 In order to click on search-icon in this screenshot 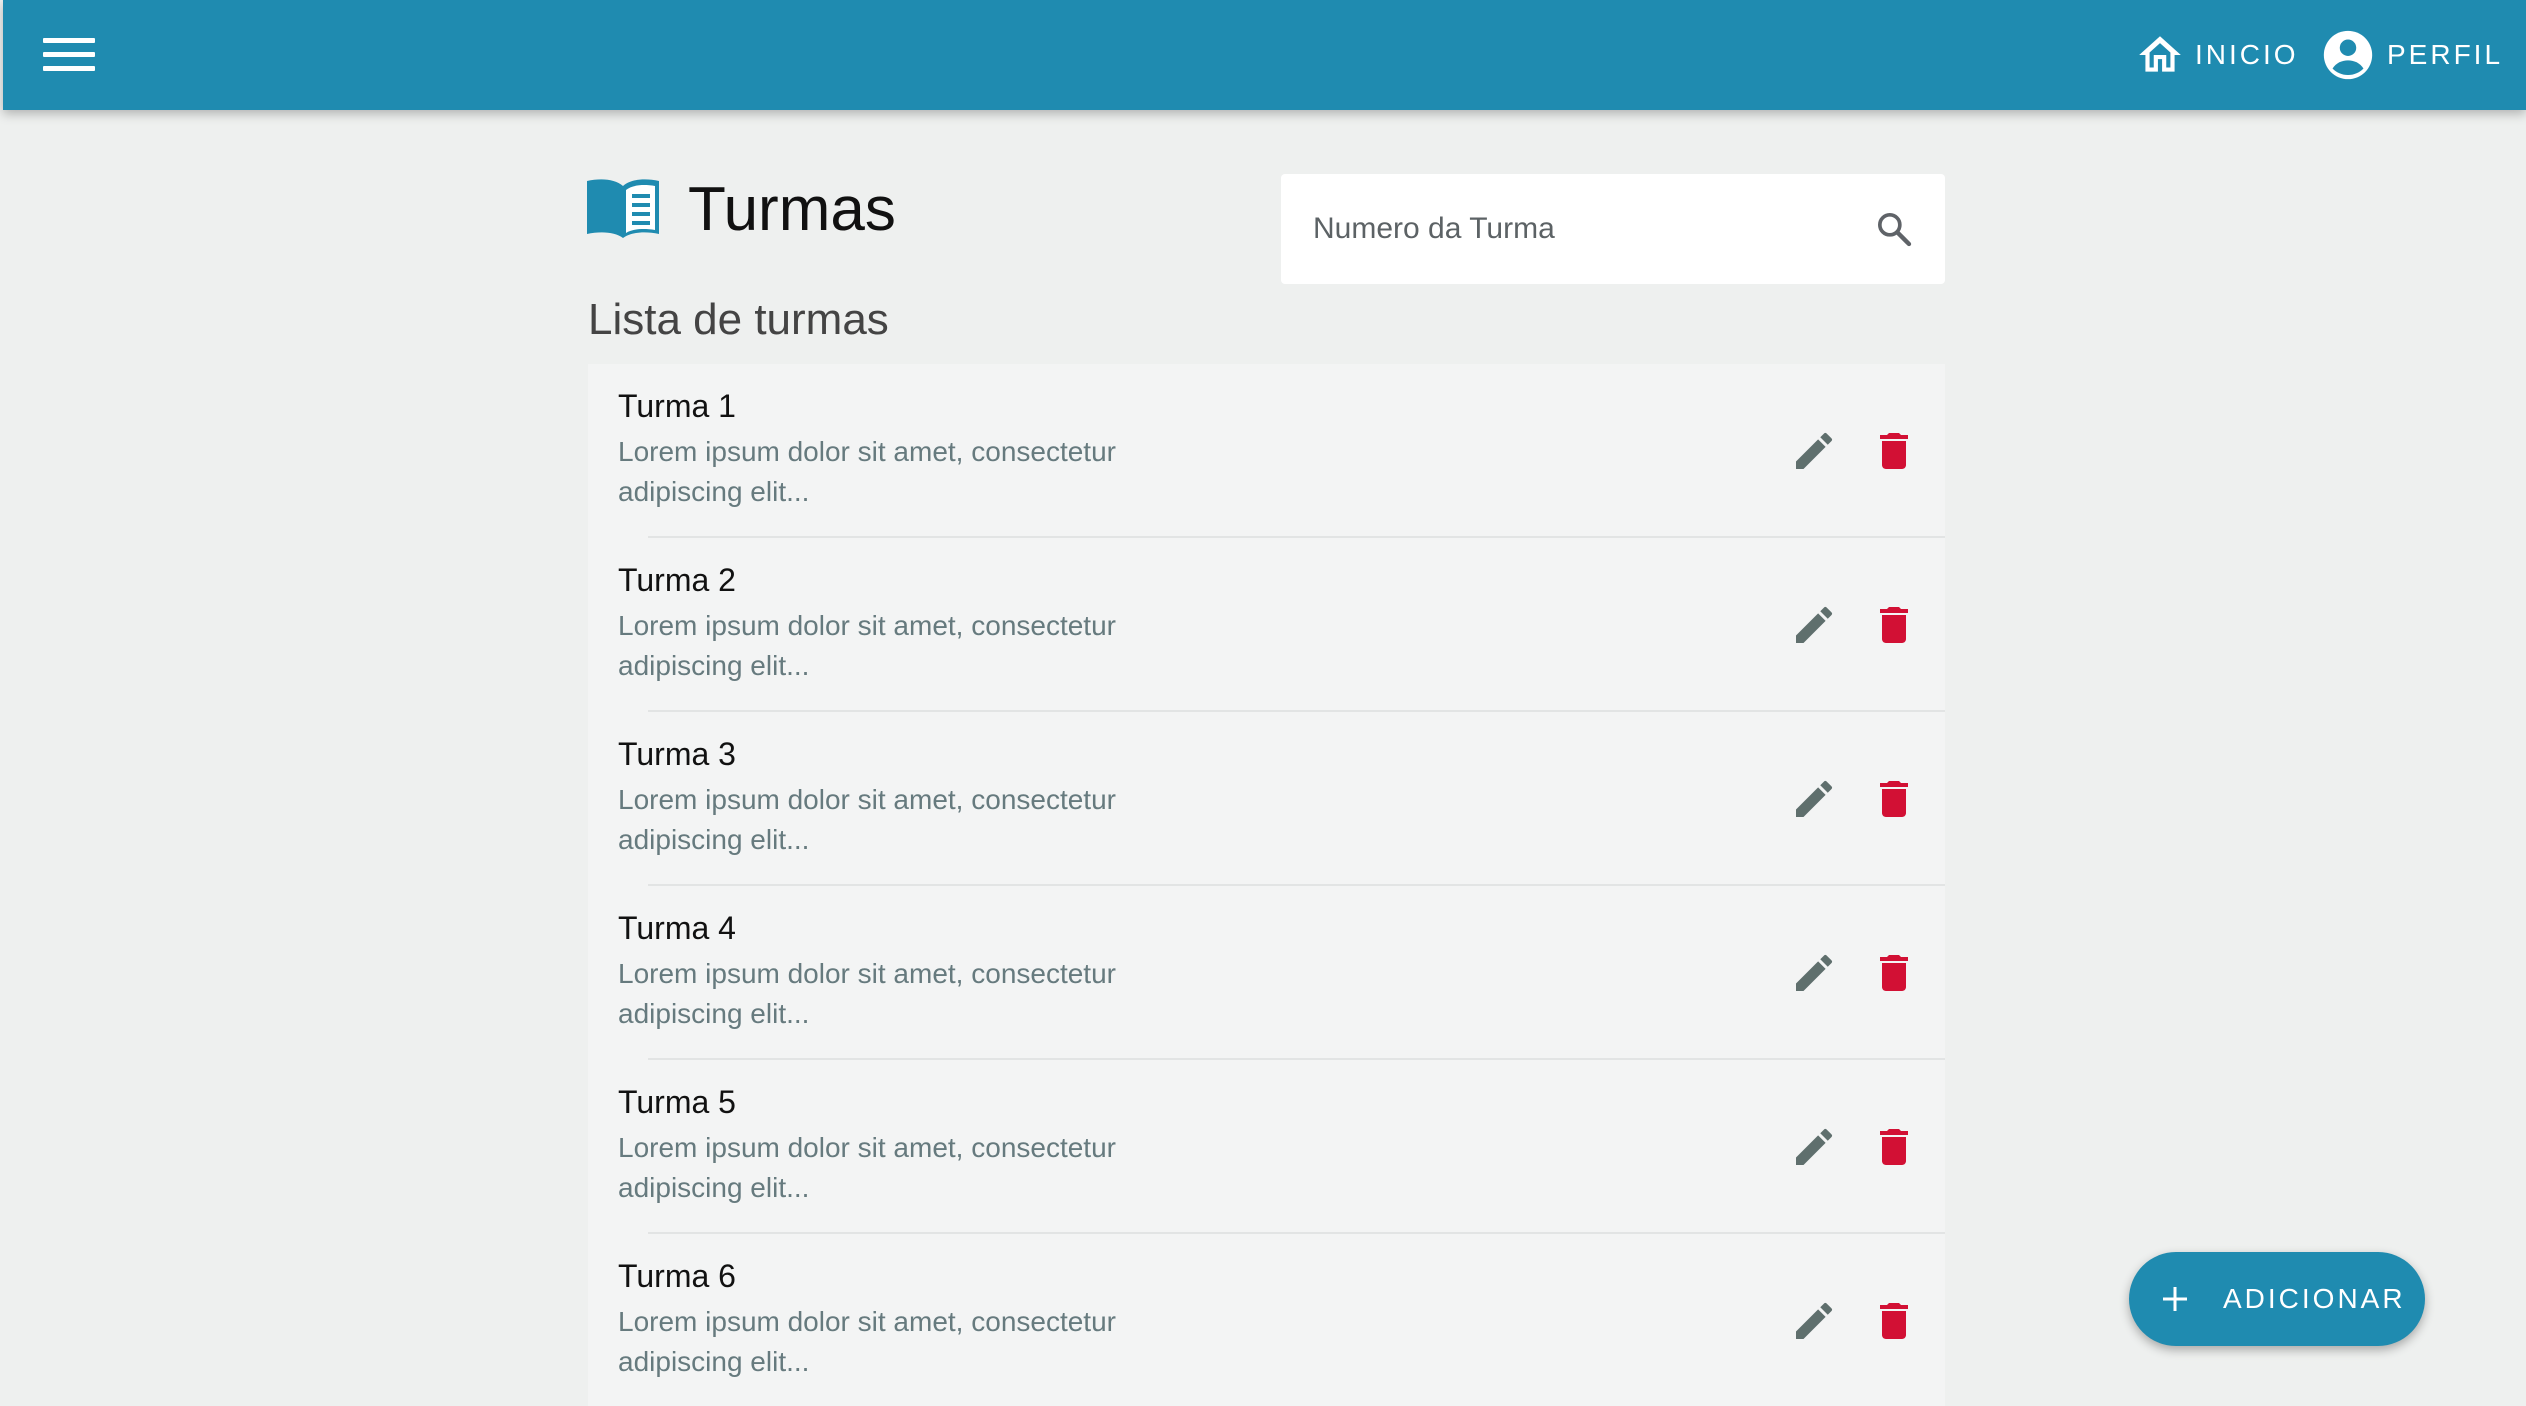, I will do `click(1894, 229)`.